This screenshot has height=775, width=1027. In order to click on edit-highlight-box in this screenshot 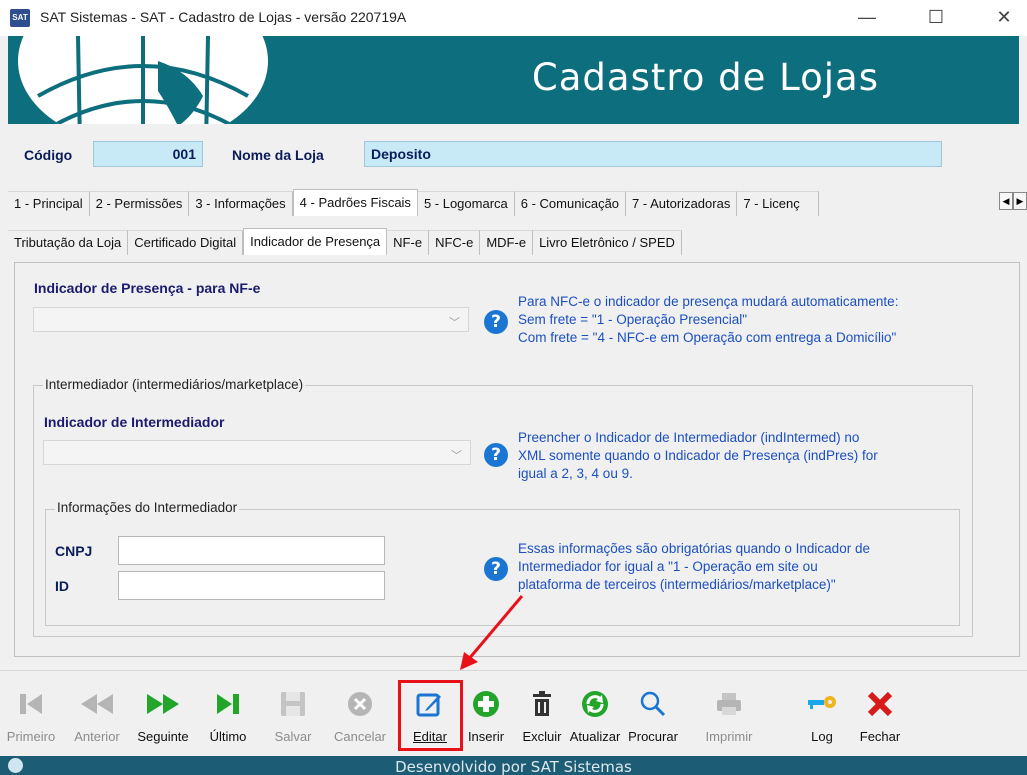, I will do `click(430, 715)`.